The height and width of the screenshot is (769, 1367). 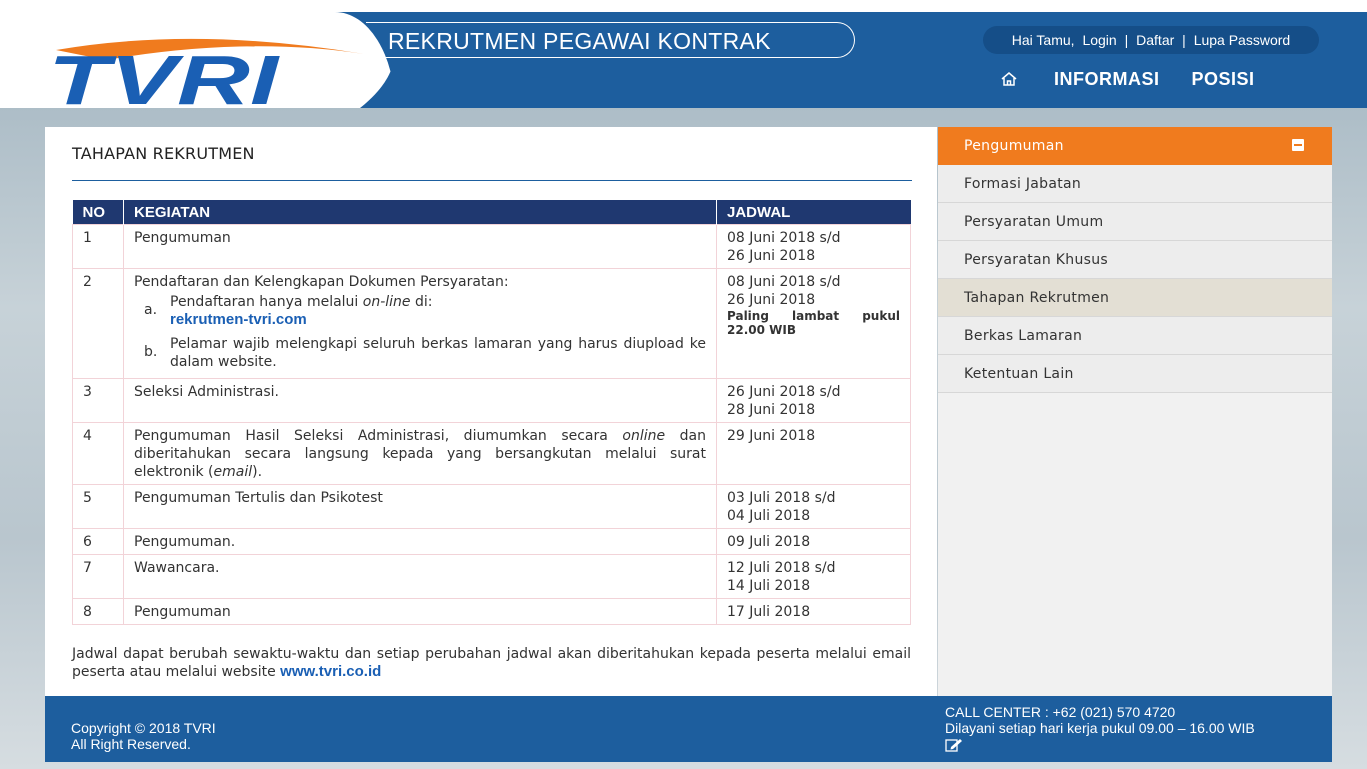 I want to click on jadwal-line: 26 Juni 2018 s/d, so click(x=784, y=392).